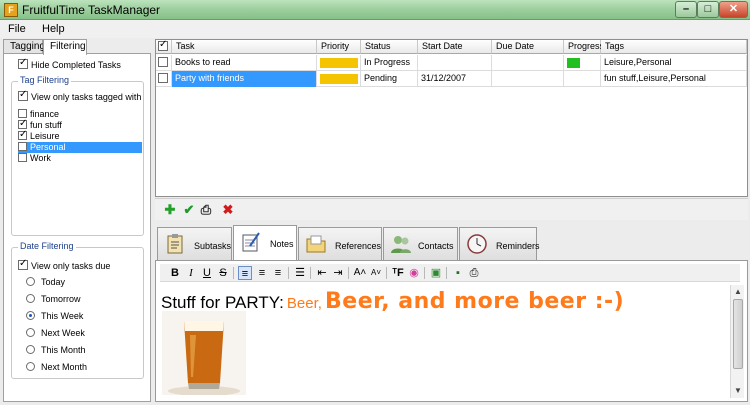 This screenshot has width=750, height=405. What do you see at coordinates (45, 114) in the screenshot?
I see `tag-label: finance` at bounding box center [45, 114].